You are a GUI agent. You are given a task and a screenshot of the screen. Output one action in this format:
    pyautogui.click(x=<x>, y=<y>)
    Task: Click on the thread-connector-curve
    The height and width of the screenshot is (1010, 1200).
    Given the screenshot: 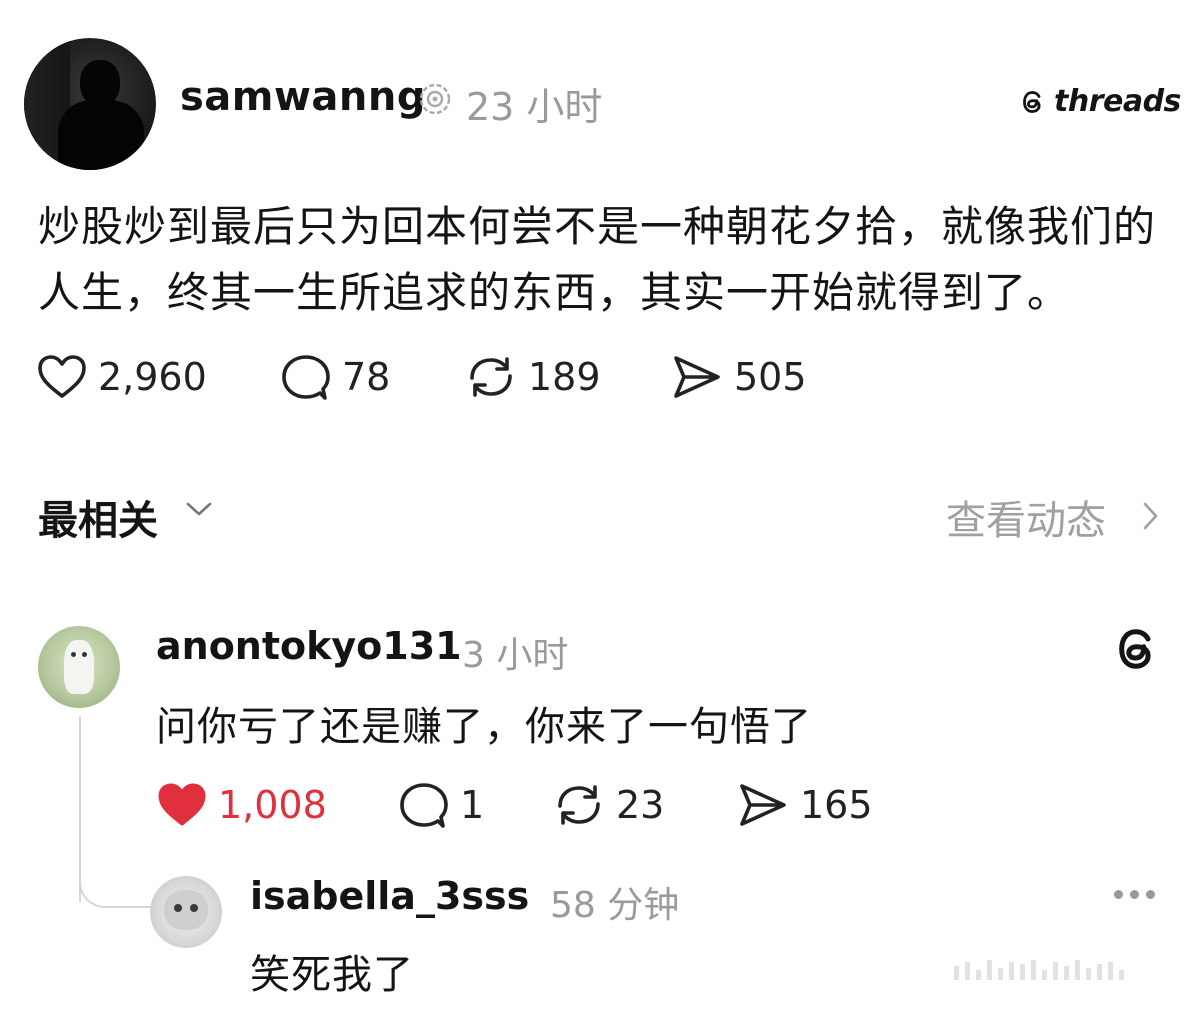 What is the action you would take?
    pyautogui.click(x=115, y=885)
    